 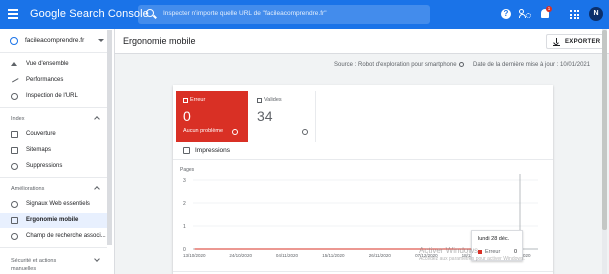 I want to click on export-label: EXPORTER, so click(x=583, y=42).